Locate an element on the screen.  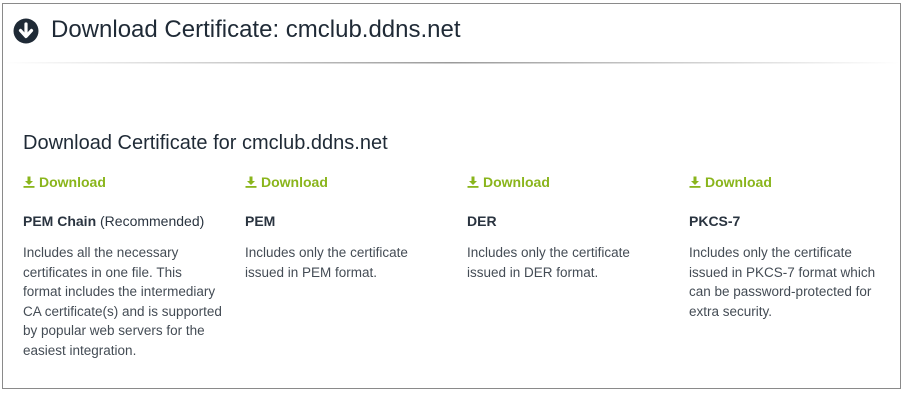
section-title: Download Certificate for cmclub.ddns.net is located at coordinates (205, 143).